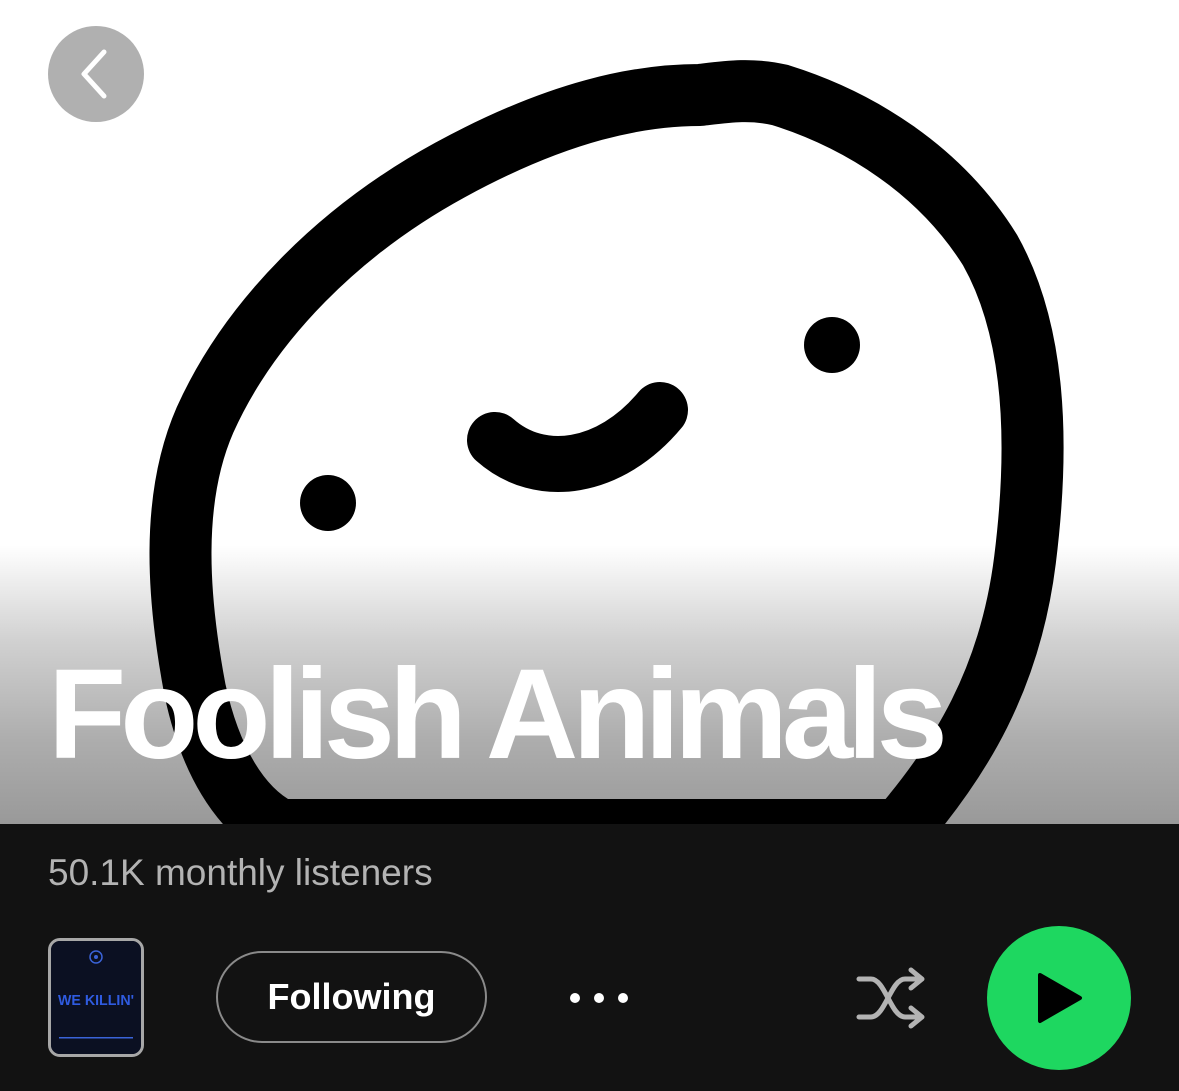  I want to click on artist-name: Foolish Animals, so click(498, 714).